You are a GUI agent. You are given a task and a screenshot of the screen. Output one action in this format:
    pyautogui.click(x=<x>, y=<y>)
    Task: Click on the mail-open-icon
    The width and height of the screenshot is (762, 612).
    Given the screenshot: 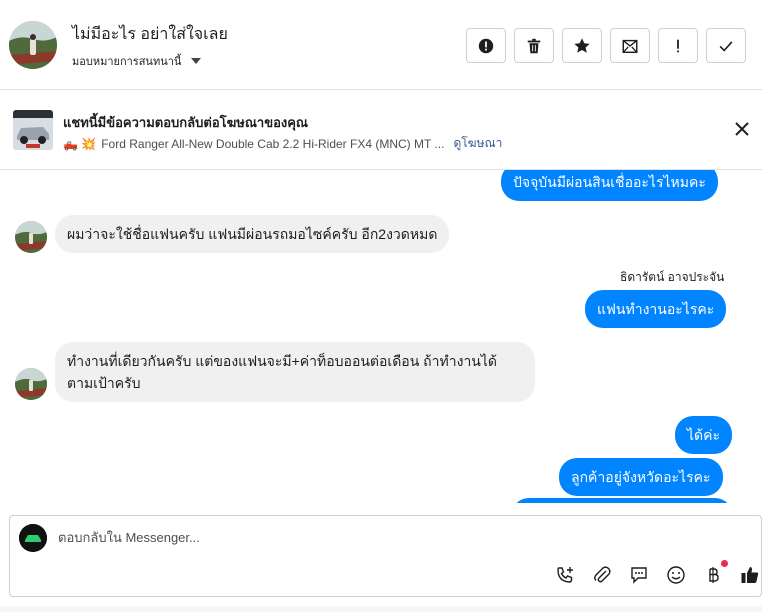 What is the action you would take?
    pyautogui.click(x=630, y=46)
    